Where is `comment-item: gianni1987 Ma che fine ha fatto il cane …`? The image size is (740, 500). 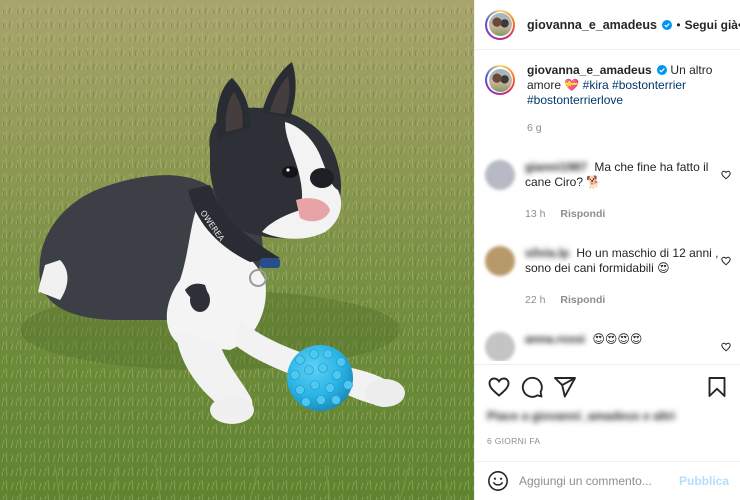 comment-item: gianni1987 Ma che fine ha fatto il cane … is located at coordinates (608, 191).